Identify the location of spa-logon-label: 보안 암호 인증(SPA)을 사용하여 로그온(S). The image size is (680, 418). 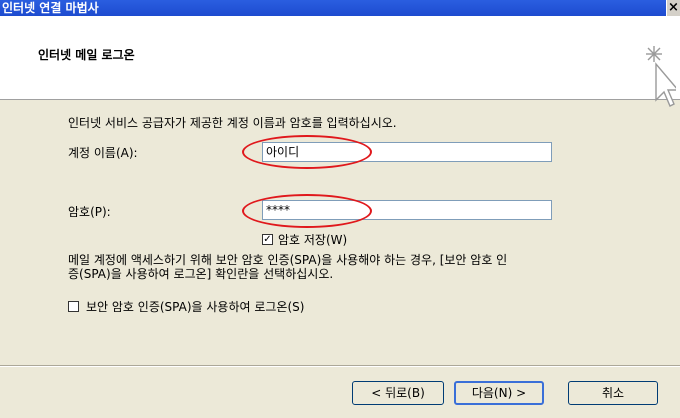
(195, 307).